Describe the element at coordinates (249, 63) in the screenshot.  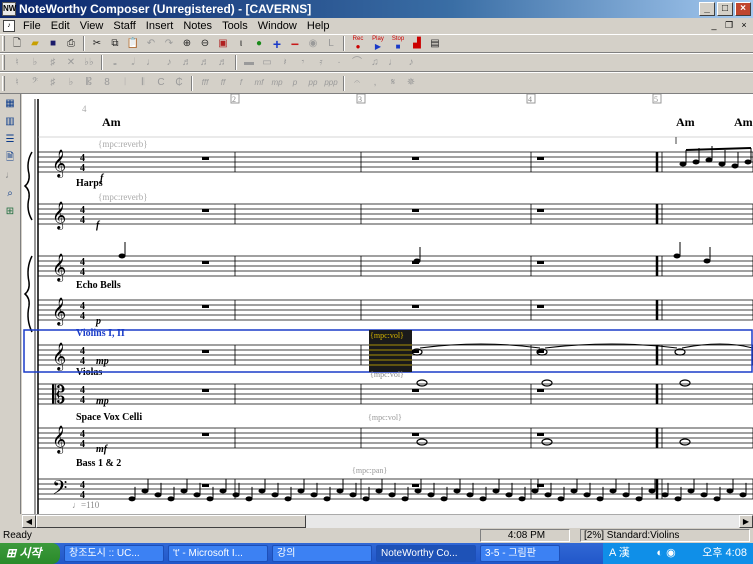
I see `whole-rest-icon: ▬` at that location.